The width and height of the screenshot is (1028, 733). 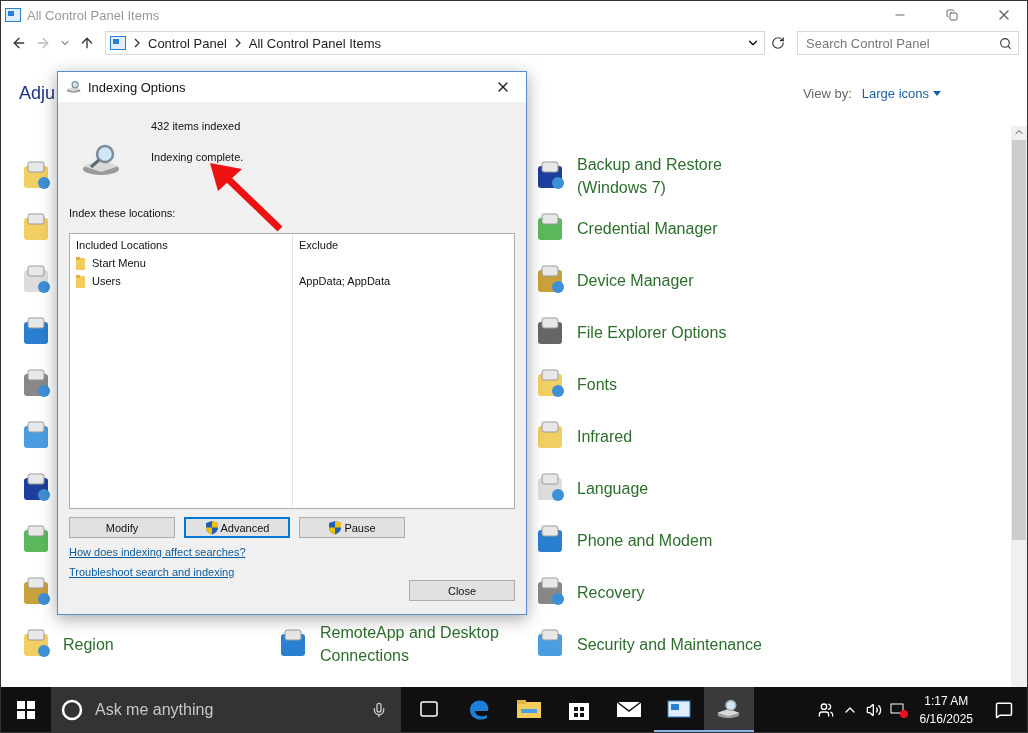 I want to click on people-icon, so click(x=825, y=709).